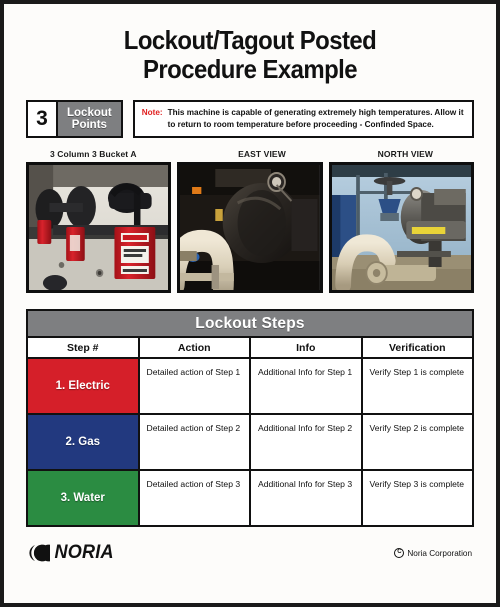 The width and height of the screenshot is (500, 607). Describe the element at coordinates (417, 386) in the screenshot. I see `verification-cell-1: Verify Step 1 is complete` at that location.